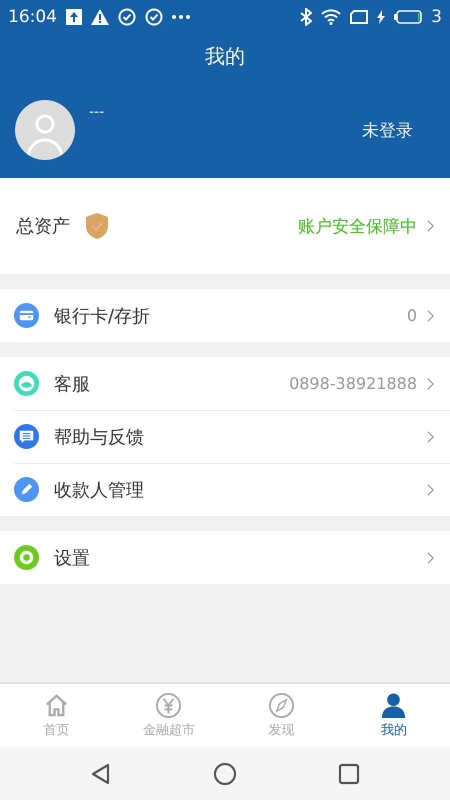 The height and width of the screenshot is (800, 450). What do you see at coordinates (26, 557) in the screenshot?
I see `settings-icon` at bounding box center [26, 557].